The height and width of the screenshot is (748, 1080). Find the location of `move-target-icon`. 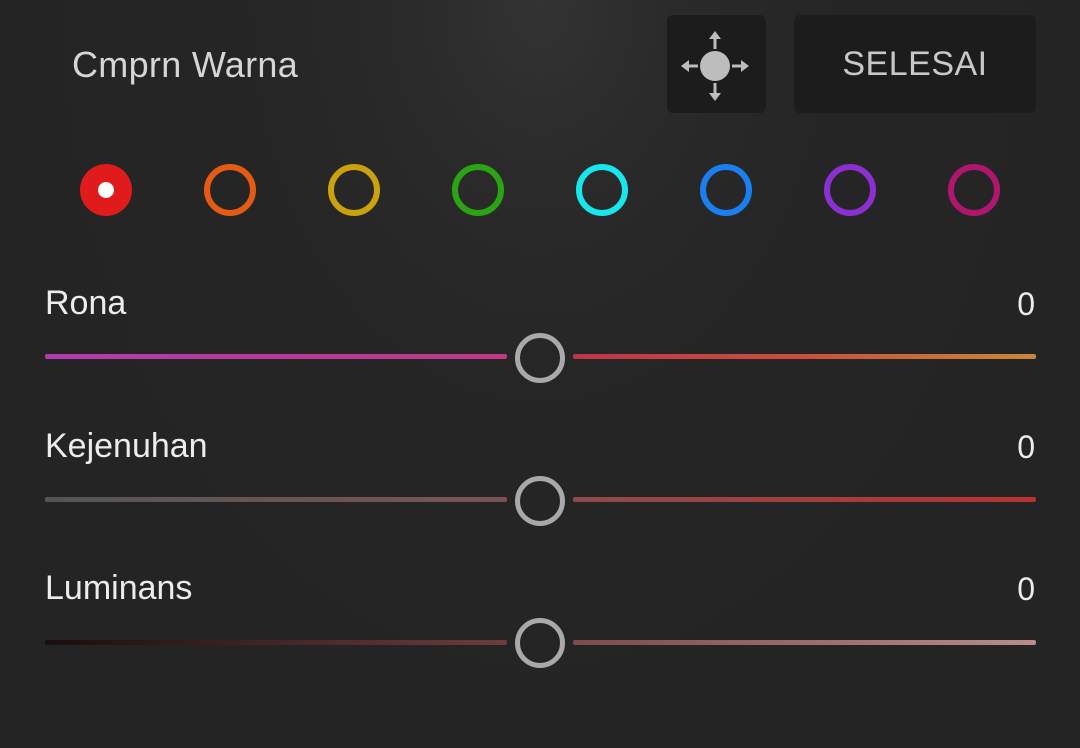

move-target-icon is located at coordinates (715, 66).